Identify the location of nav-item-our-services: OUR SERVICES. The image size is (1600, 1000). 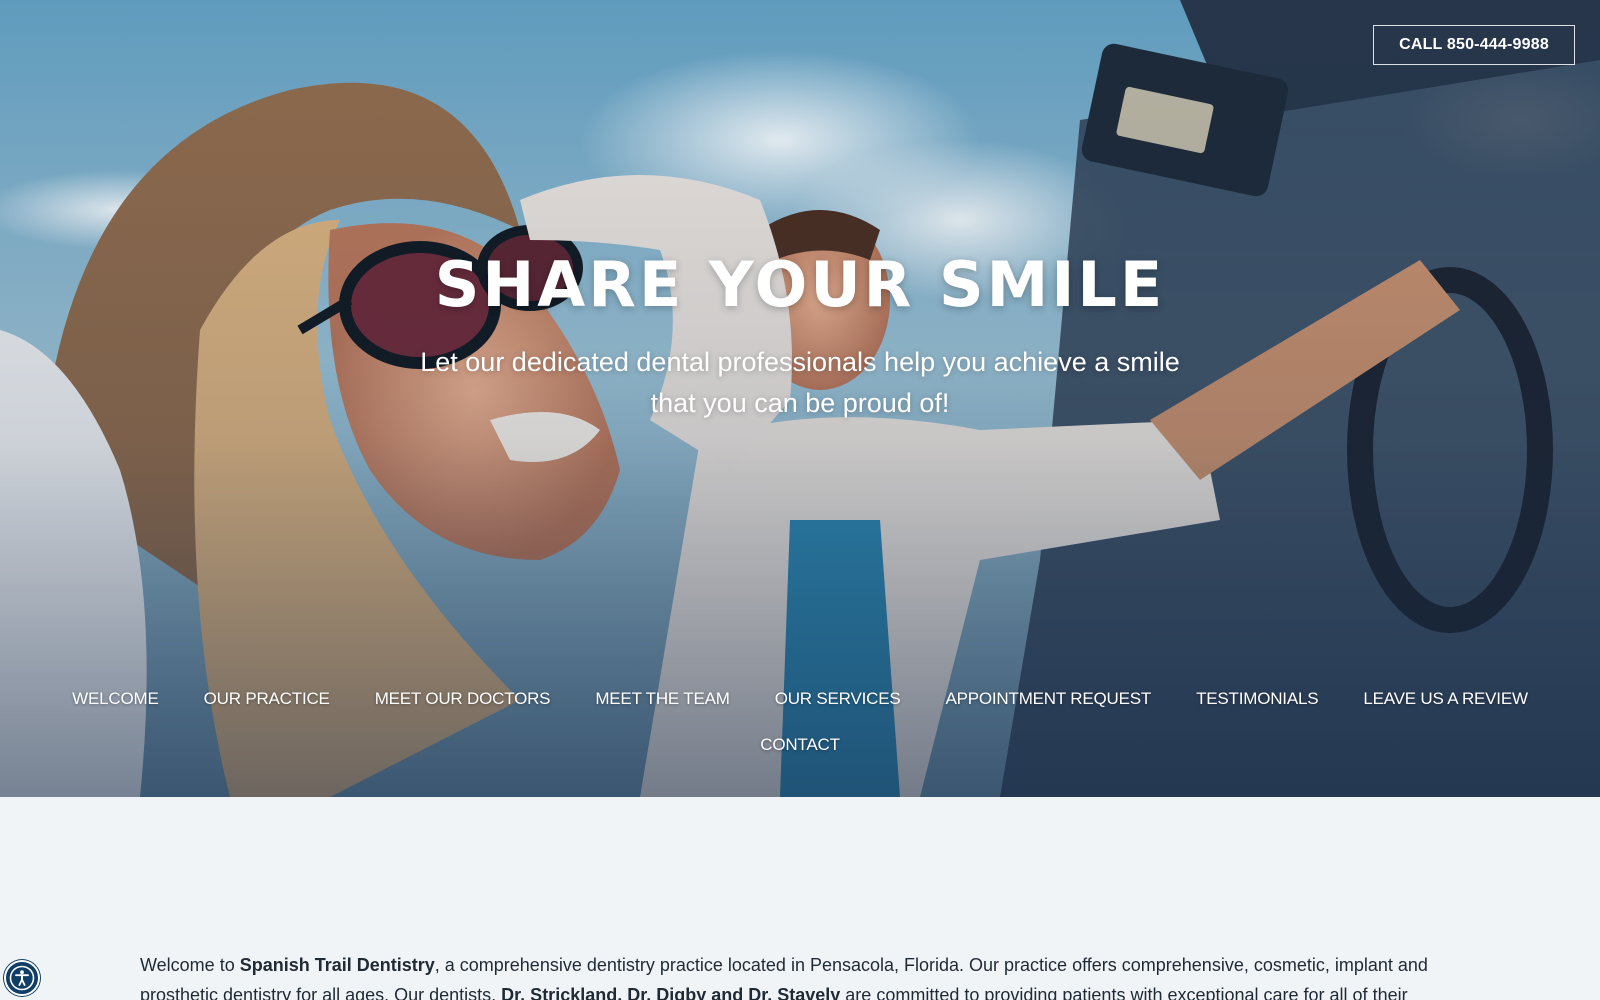
(838, 699).